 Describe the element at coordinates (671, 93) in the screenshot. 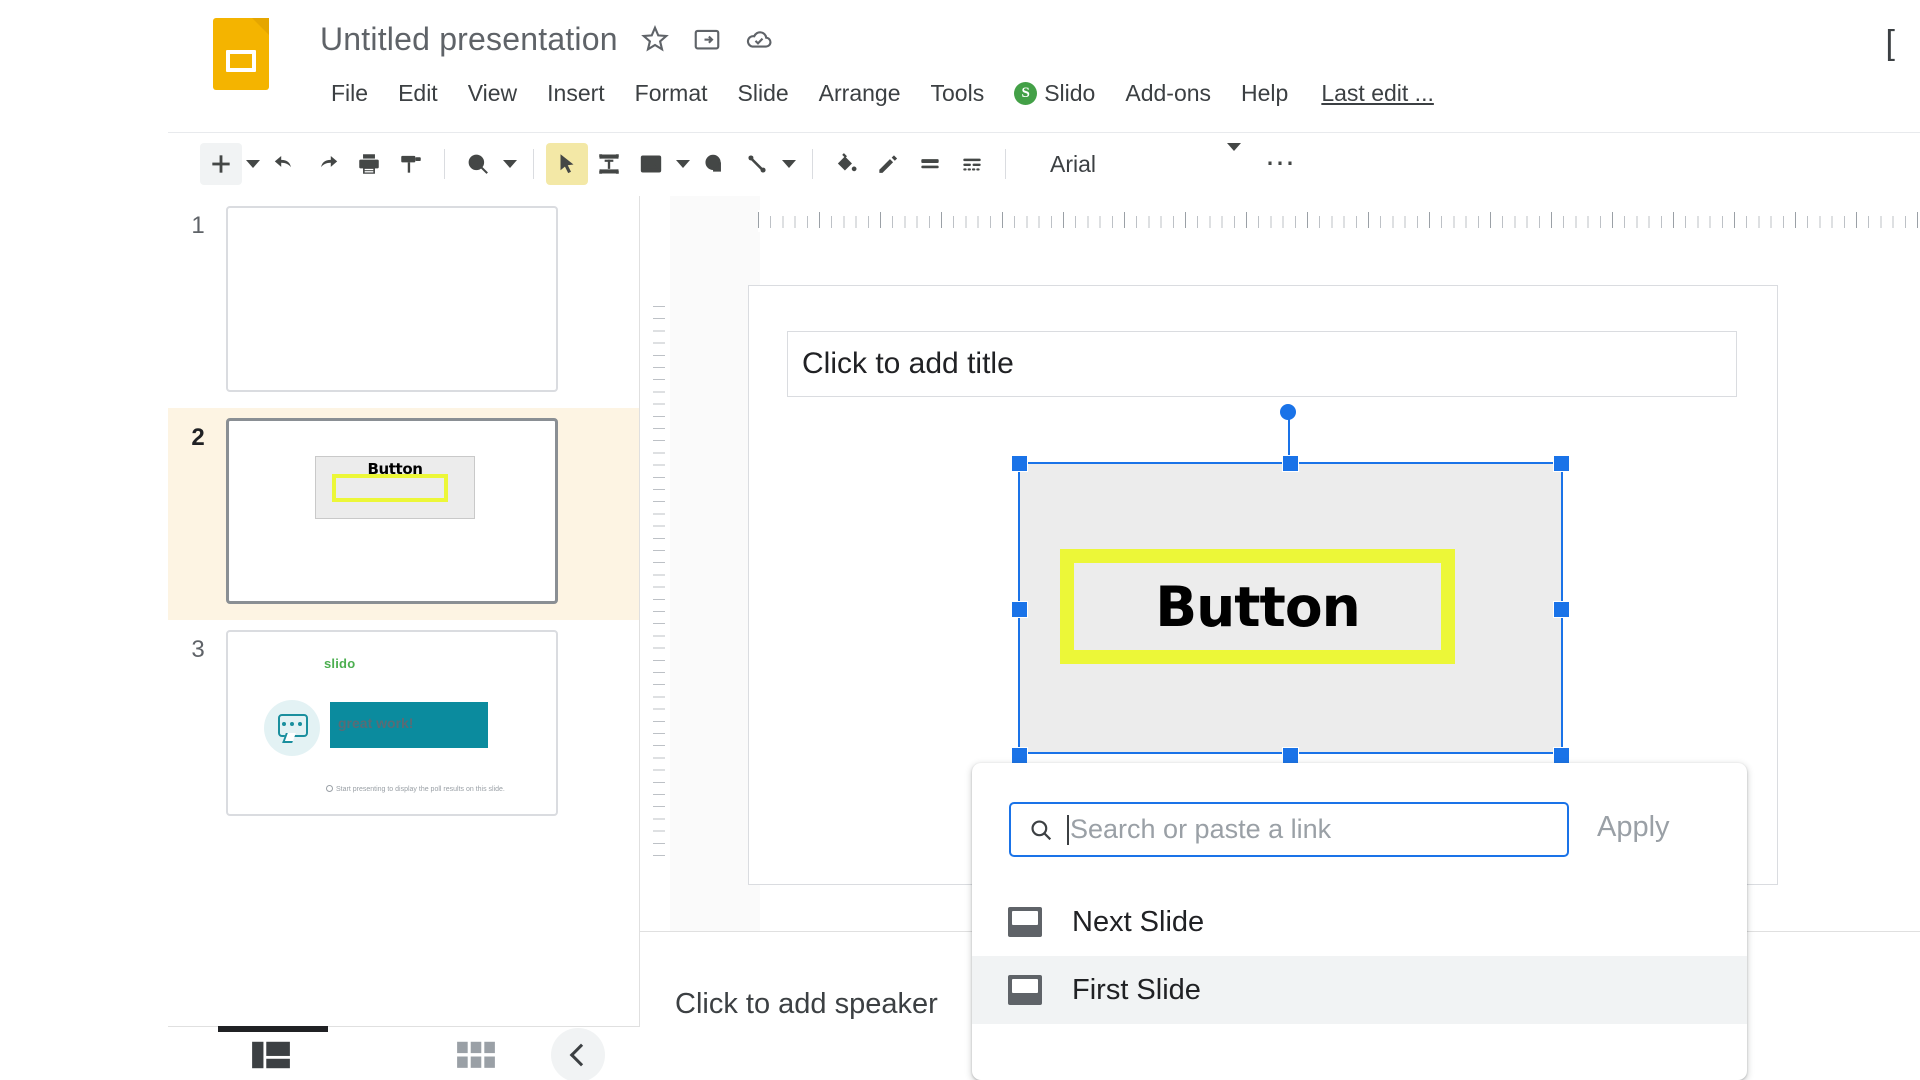

I see `menu-format: Format` at that location.